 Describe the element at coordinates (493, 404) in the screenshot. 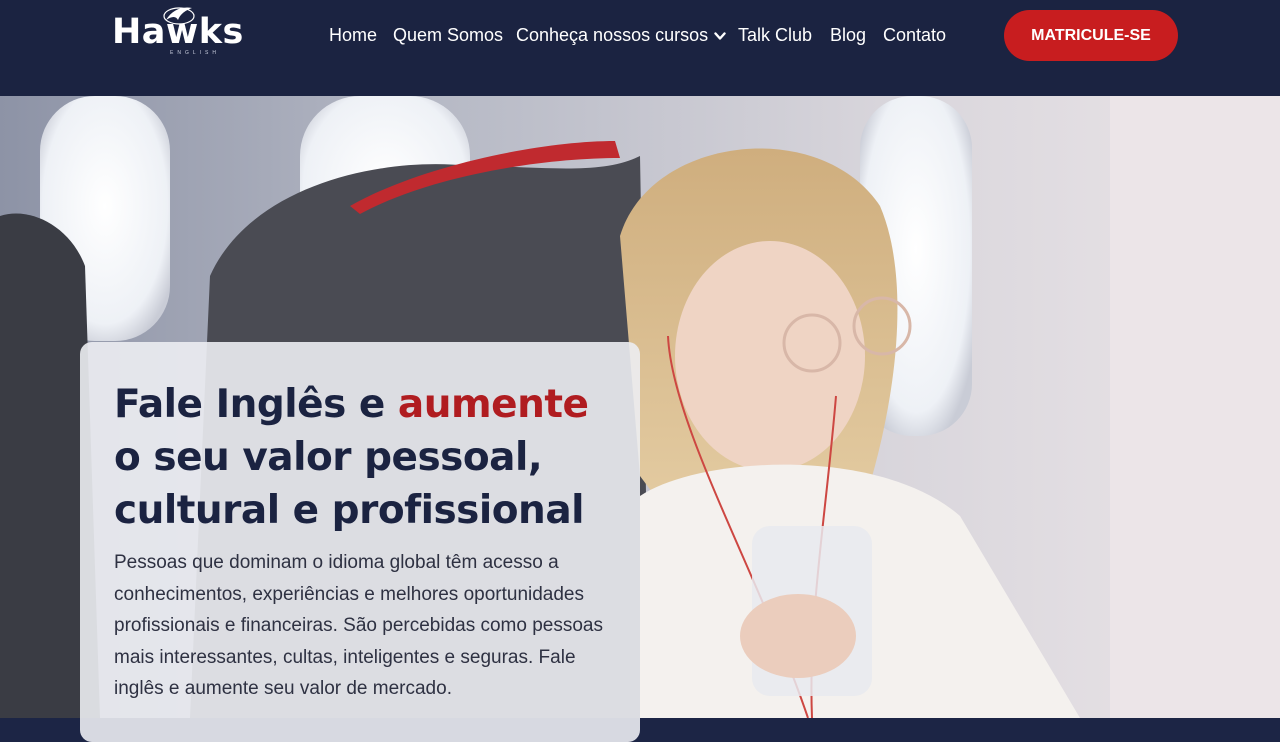

I see `headline-accent: aumente` at that location.